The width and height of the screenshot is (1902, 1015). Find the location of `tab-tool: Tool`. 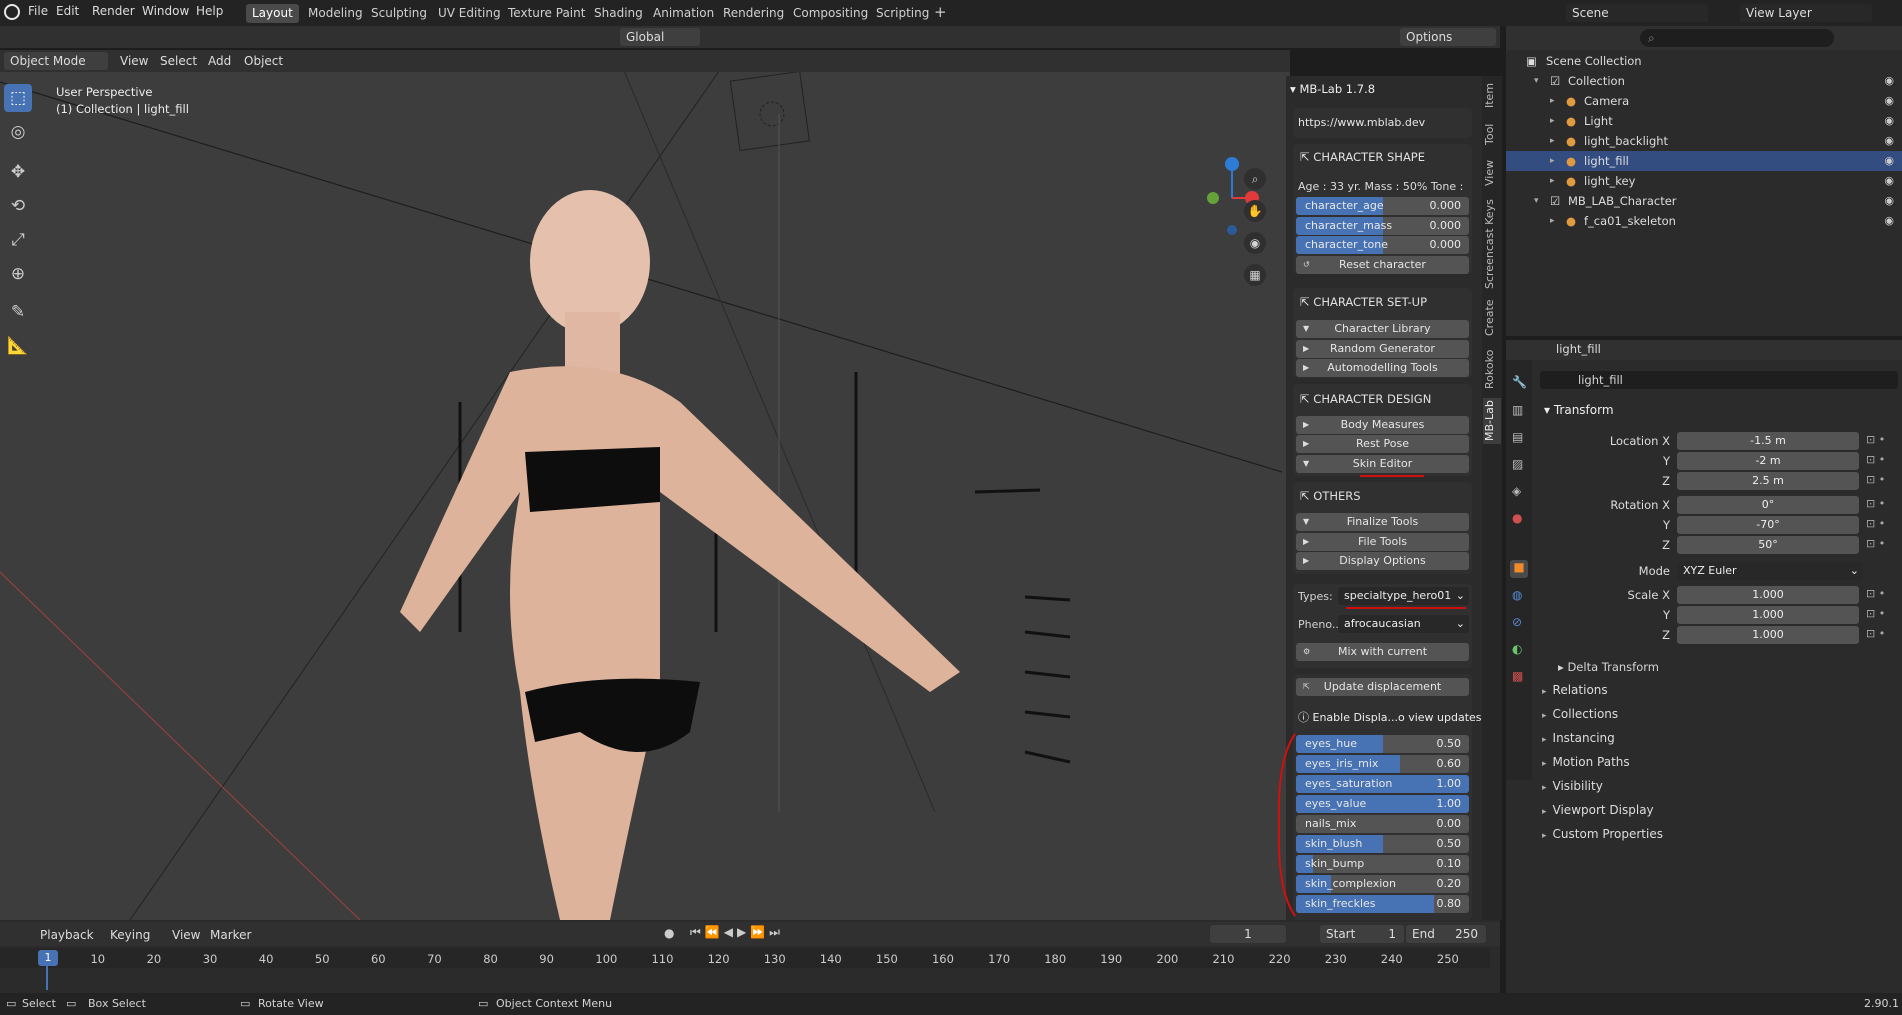

tab-tool: Tool is located at coordinates (1492, 134).